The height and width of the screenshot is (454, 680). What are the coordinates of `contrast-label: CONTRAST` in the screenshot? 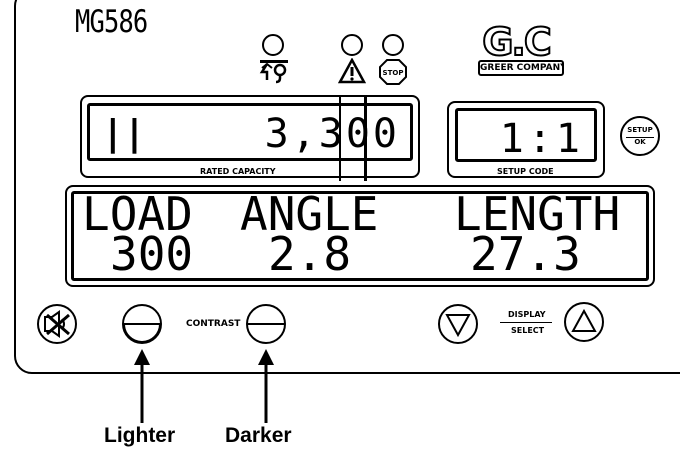 It's located at (213, 324).